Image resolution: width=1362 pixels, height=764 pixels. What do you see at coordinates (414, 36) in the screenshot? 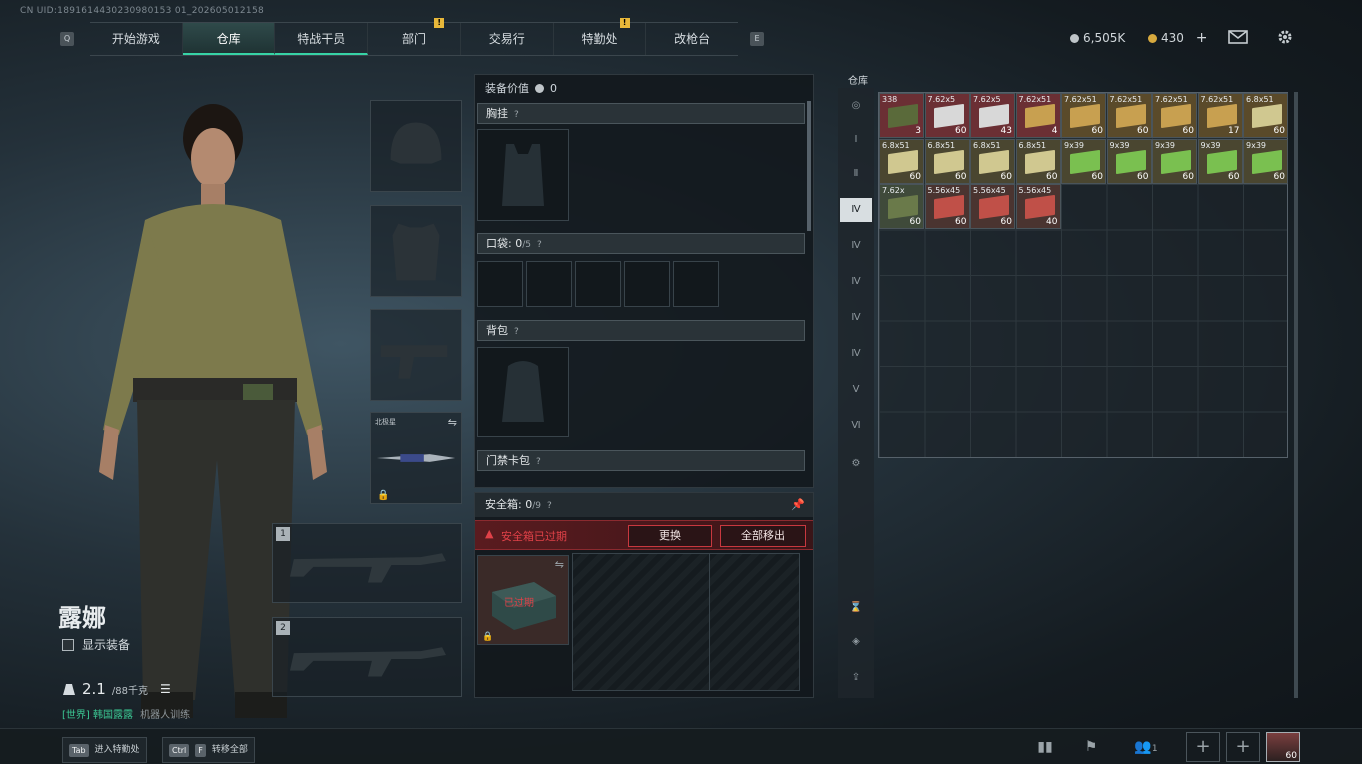
I see `tab-department: 部门 !` at bounding box center [414, 36].